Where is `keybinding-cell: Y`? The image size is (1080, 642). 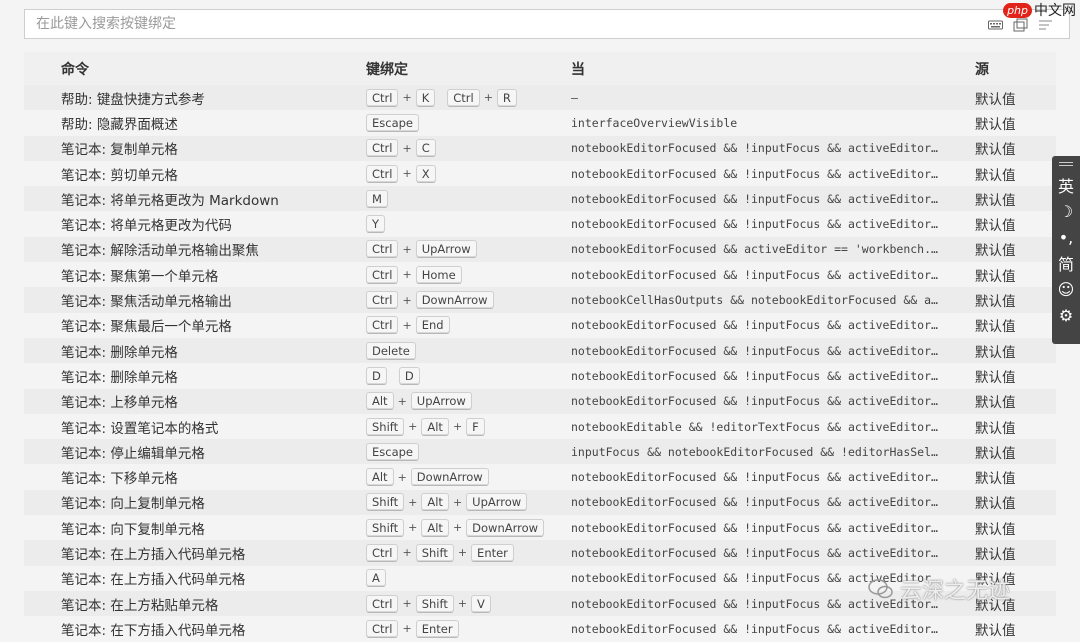
keybinding-cell: Y is located at coordinates (431, 224).